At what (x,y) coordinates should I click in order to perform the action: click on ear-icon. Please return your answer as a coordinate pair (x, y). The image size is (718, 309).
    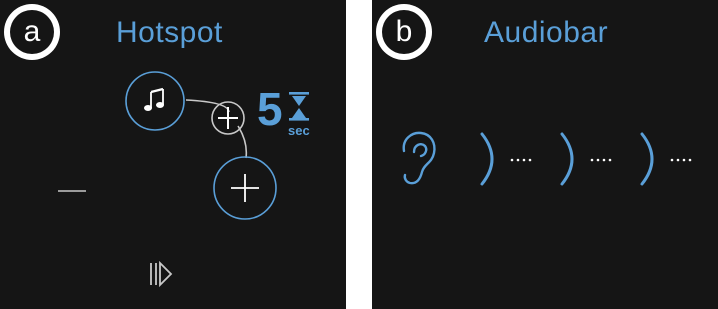
    Looking at the image, I should click on (419, 158).